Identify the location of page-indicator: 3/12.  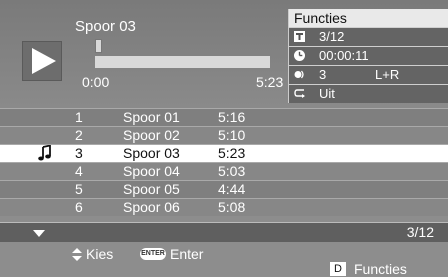
(420, 232).